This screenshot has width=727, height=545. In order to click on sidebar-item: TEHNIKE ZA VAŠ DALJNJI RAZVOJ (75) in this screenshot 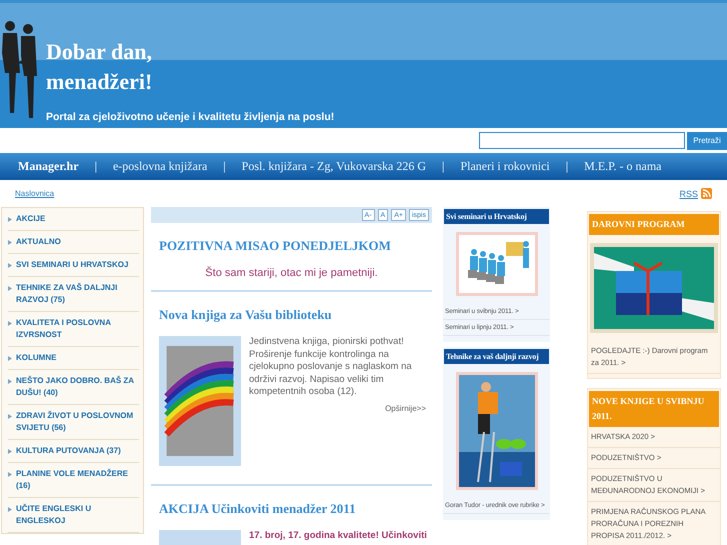, I will do `click(73, 294)`.